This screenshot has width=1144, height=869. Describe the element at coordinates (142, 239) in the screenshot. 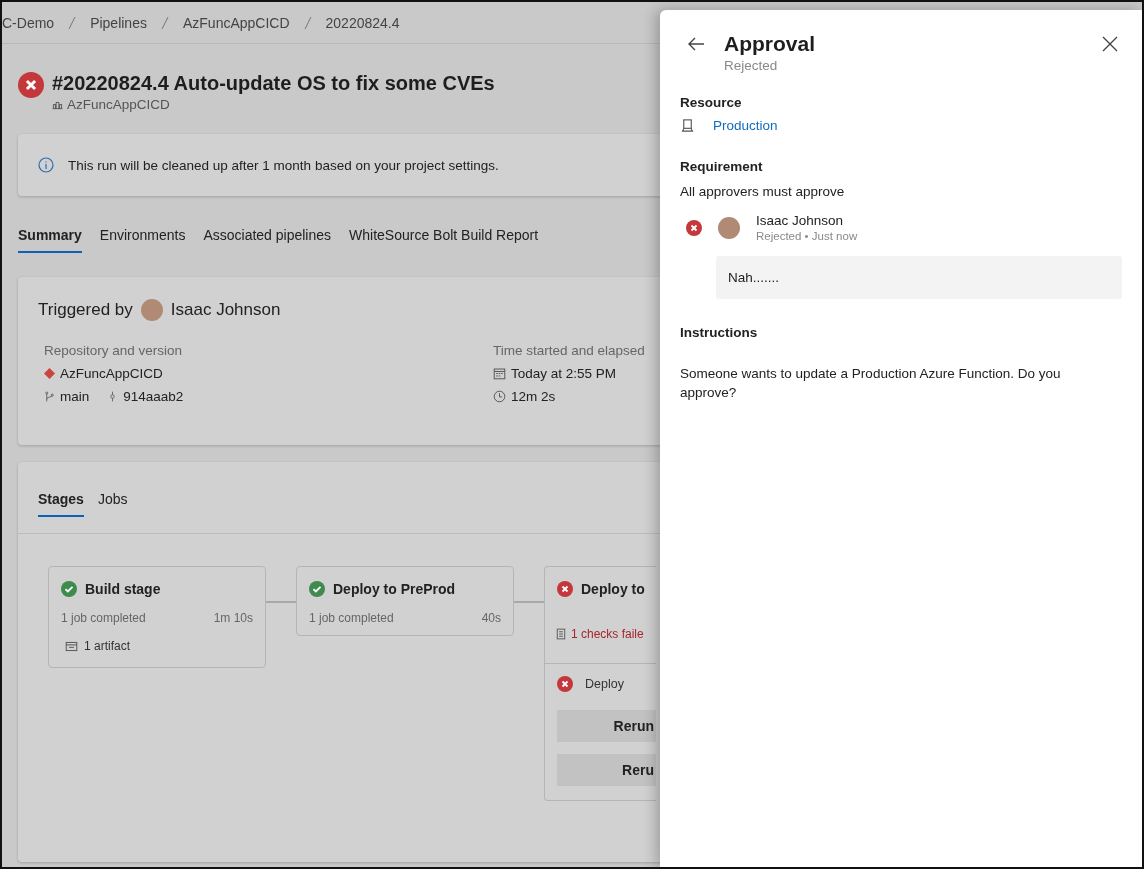

I see `tab: Environments` at that location.